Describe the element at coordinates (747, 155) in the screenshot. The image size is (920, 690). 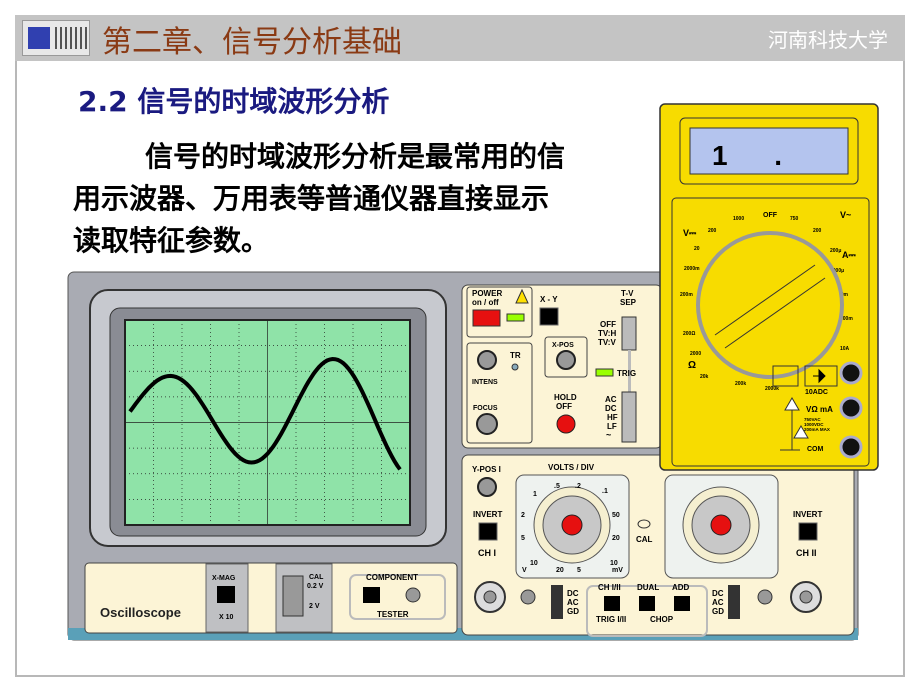
I see `display-reading: 1 .` at that location.